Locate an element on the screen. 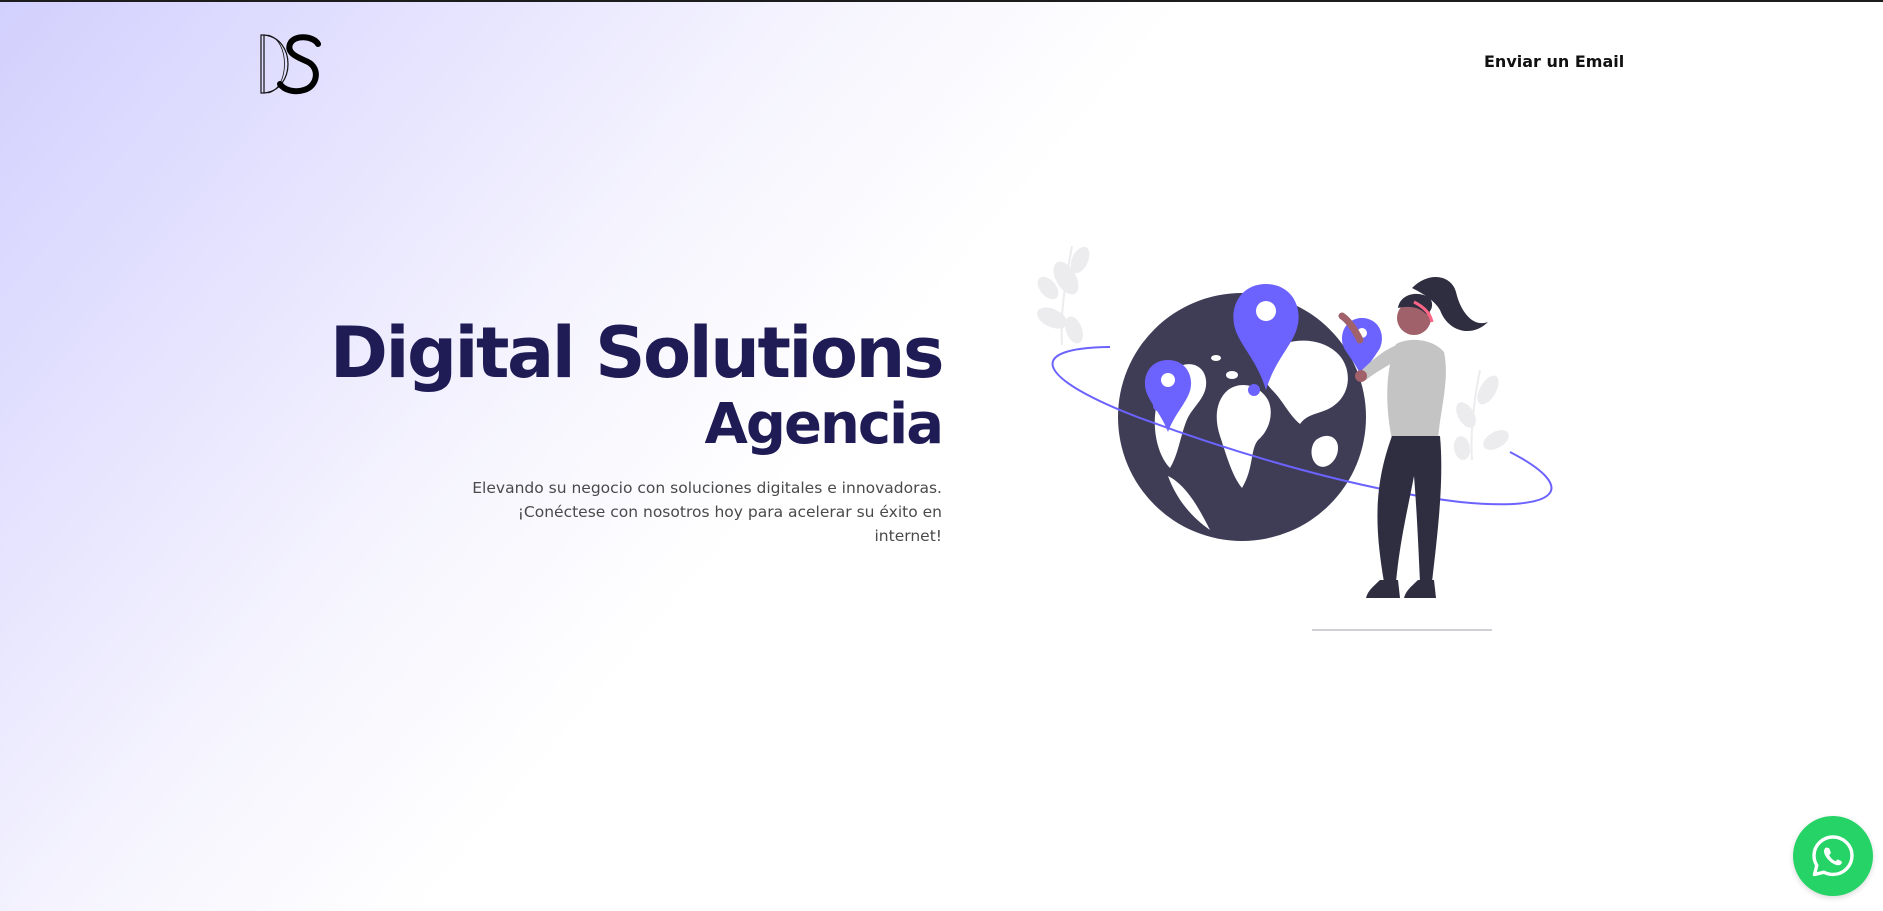 The width and height of the screenshot is (1883, 911). hero-illustration is located at coordinates (1290, 440).